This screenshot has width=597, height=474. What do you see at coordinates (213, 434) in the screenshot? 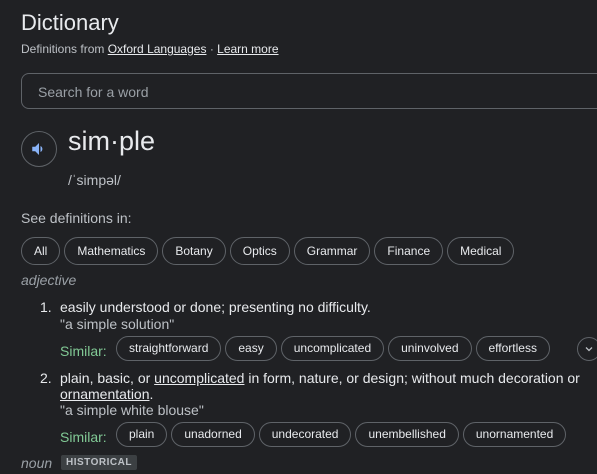
I see `similar-chip: unadorned` at bounding box center [213, 434].